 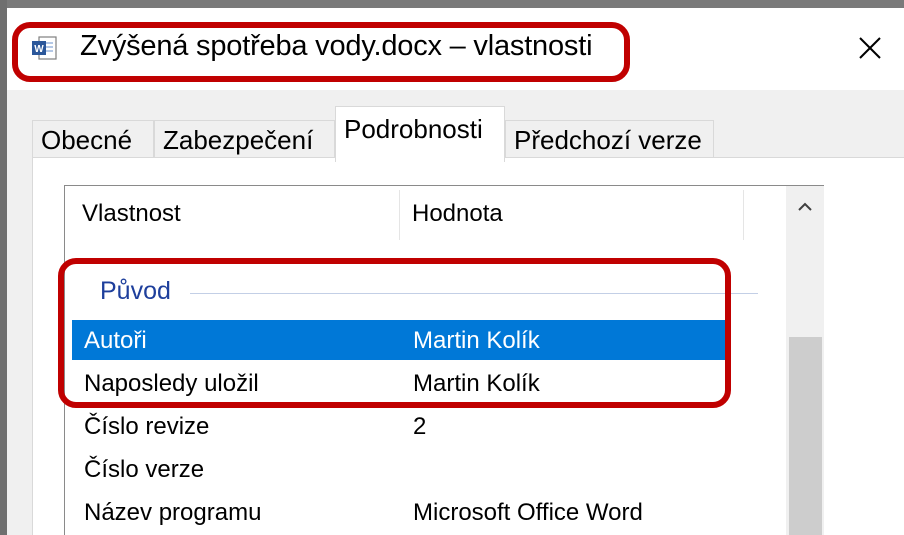 I want to click on property-name: Číslo revize, so click(x=147, y=426).